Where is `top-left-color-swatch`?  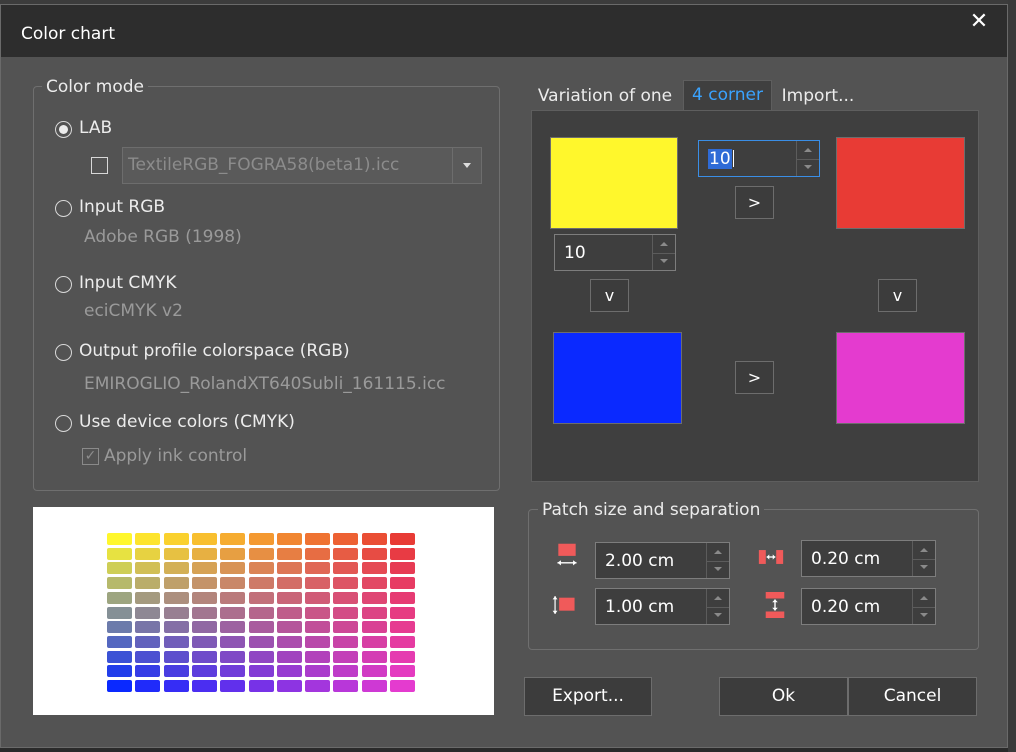 top-left-color-swatch is located at coordinates (614, 183).